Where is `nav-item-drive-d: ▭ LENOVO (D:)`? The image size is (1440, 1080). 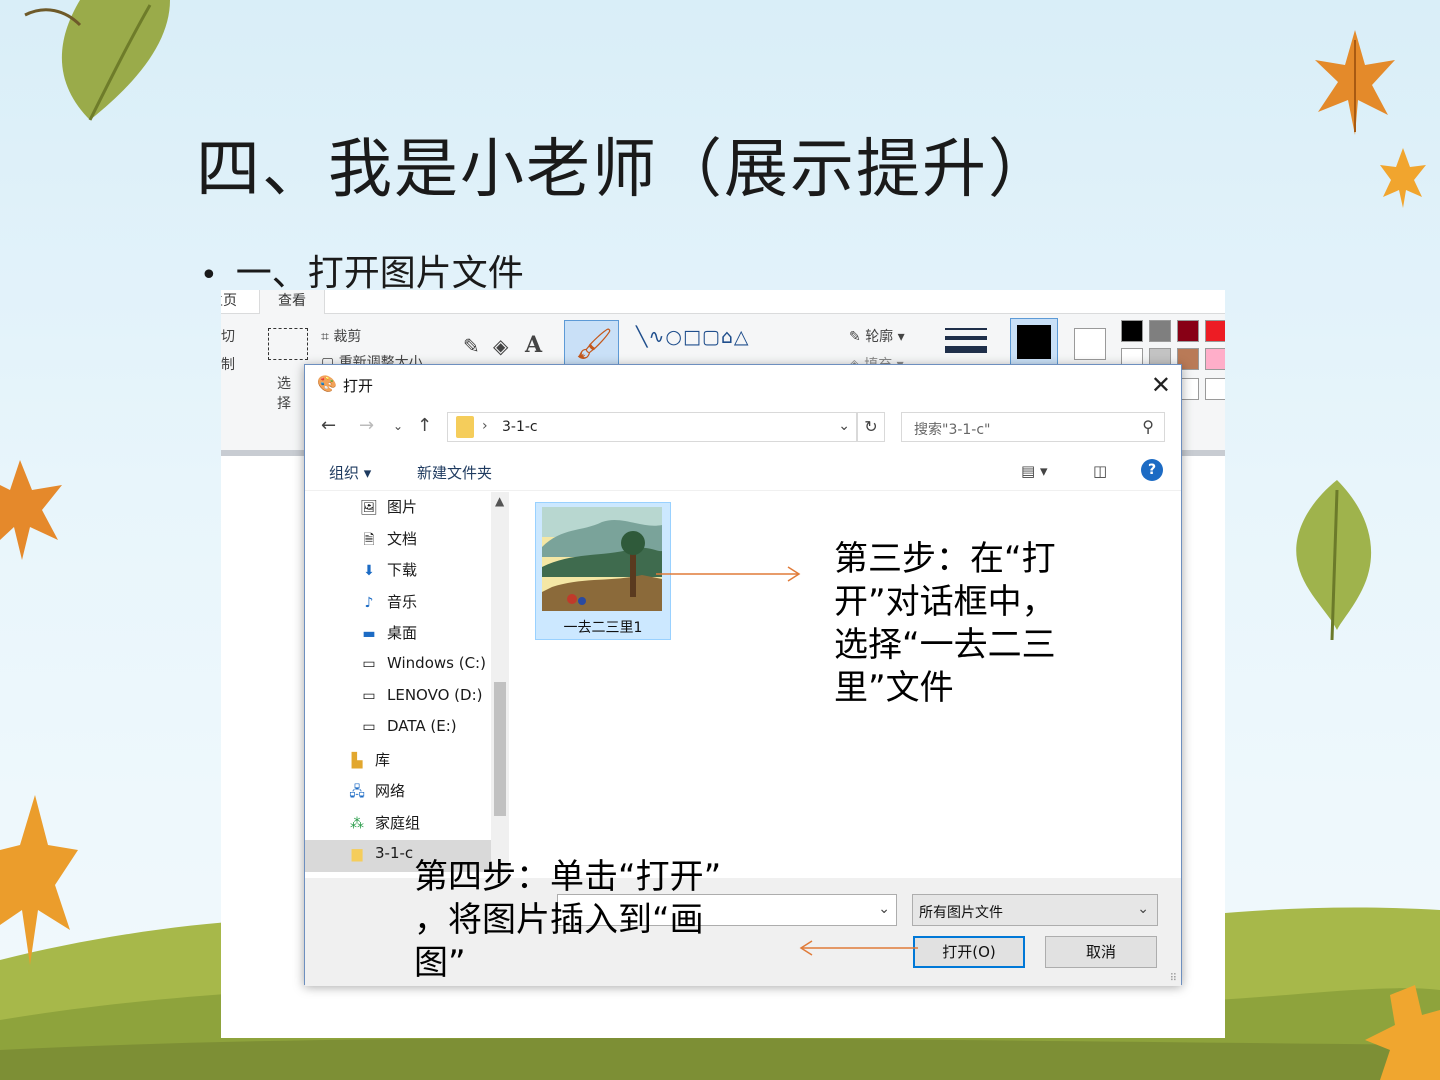
nav-item-drive-d: ▭ LENOVO (D:) is located at coordinates (419, 698).